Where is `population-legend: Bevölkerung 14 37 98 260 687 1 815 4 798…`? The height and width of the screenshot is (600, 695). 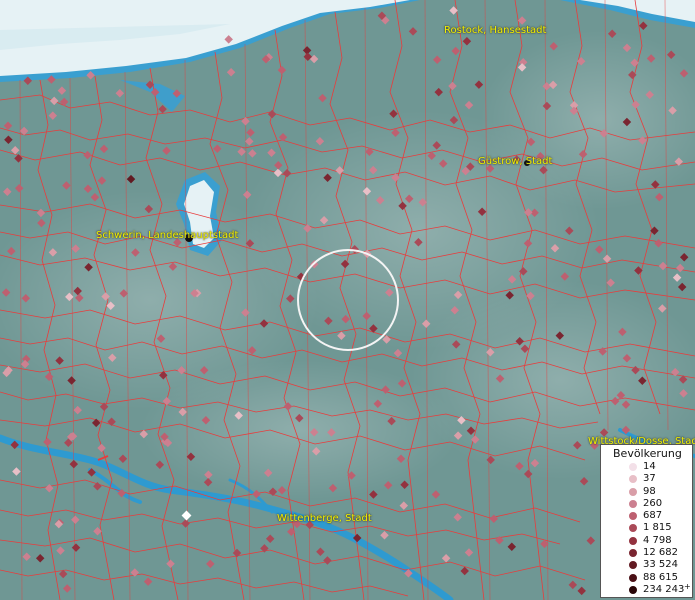
population-legend: Bevölkerung 14 37 98 260 687 1 815 4 798… is located at coordinates (646, 521).